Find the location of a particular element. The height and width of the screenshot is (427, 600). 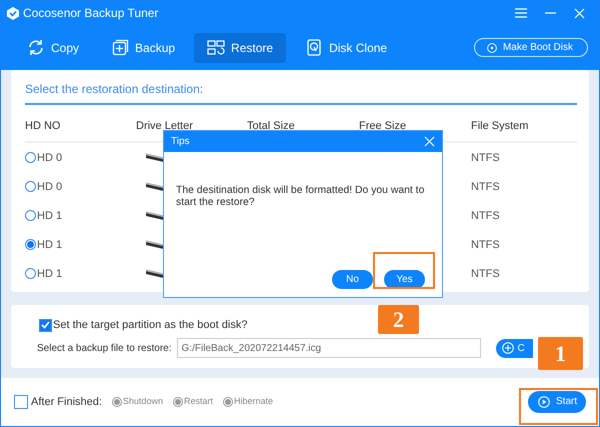

section-heading: Select the restoration destination: is located at coordinates (301, 92).